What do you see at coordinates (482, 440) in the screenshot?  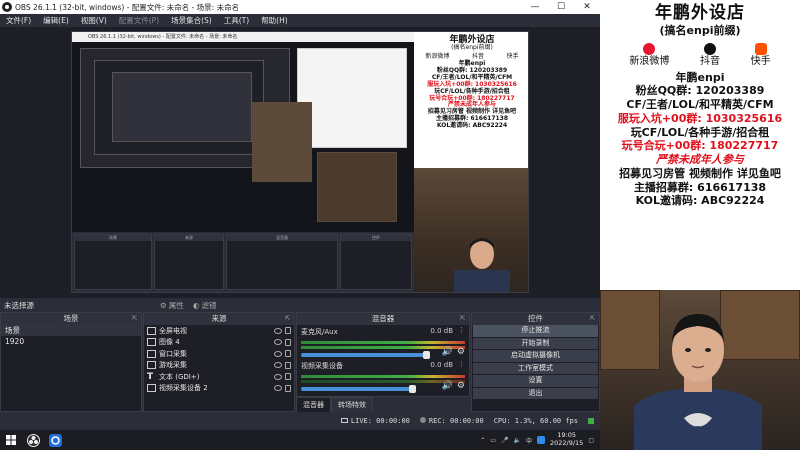 I see `chevron-up-icon: ⌃` at bounding box center [482, 440].